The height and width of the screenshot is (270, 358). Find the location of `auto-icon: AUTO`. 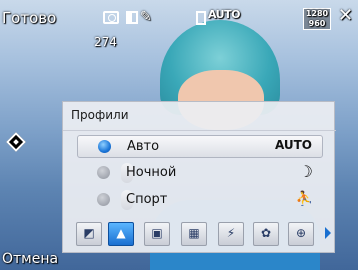

auto-icon: AUTO is located at coordinates (293, 145).